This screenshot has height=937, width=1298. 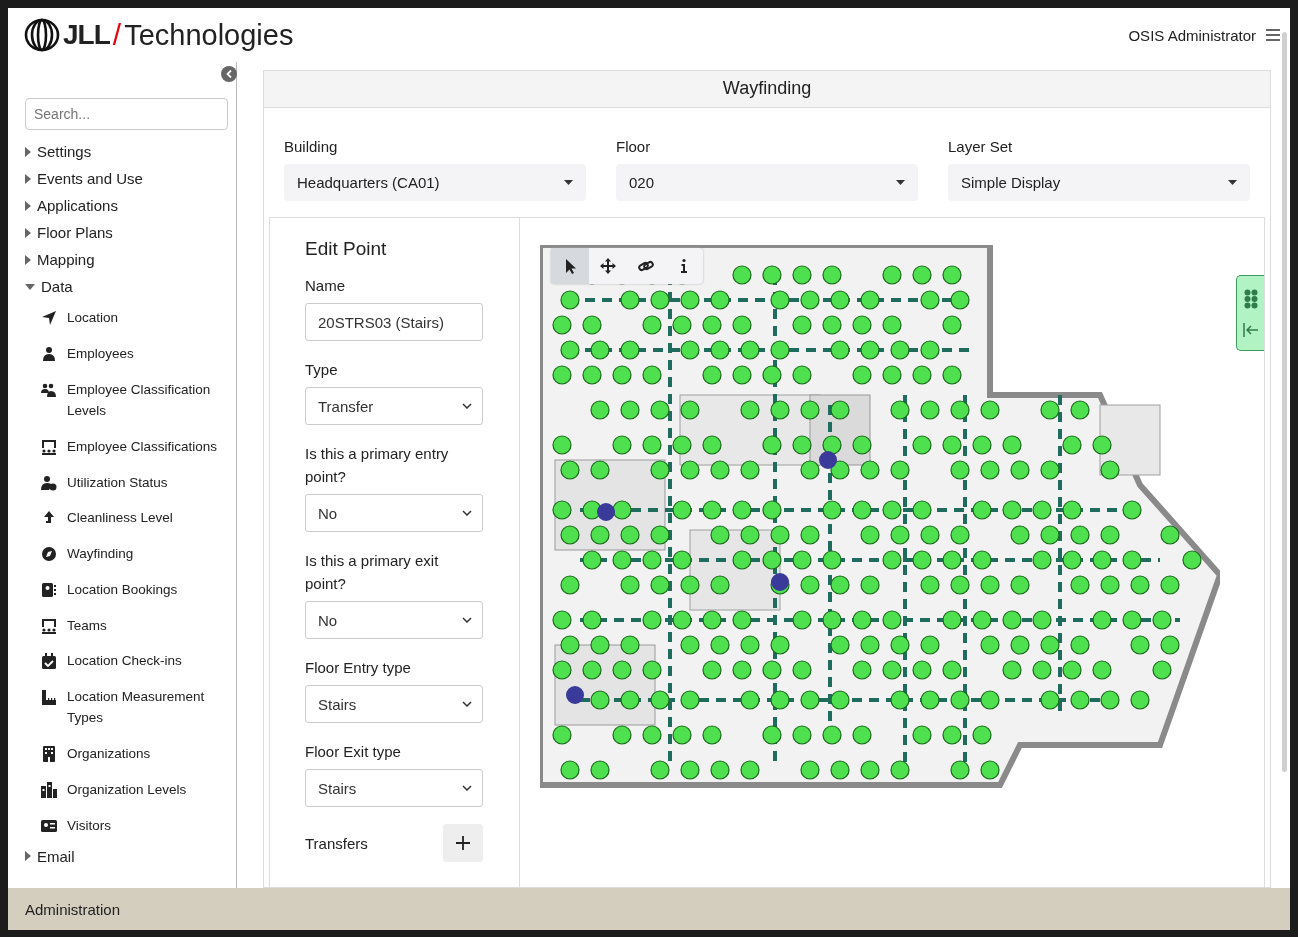 I want to click on field-label: Floor, so click(x=634, y=146).